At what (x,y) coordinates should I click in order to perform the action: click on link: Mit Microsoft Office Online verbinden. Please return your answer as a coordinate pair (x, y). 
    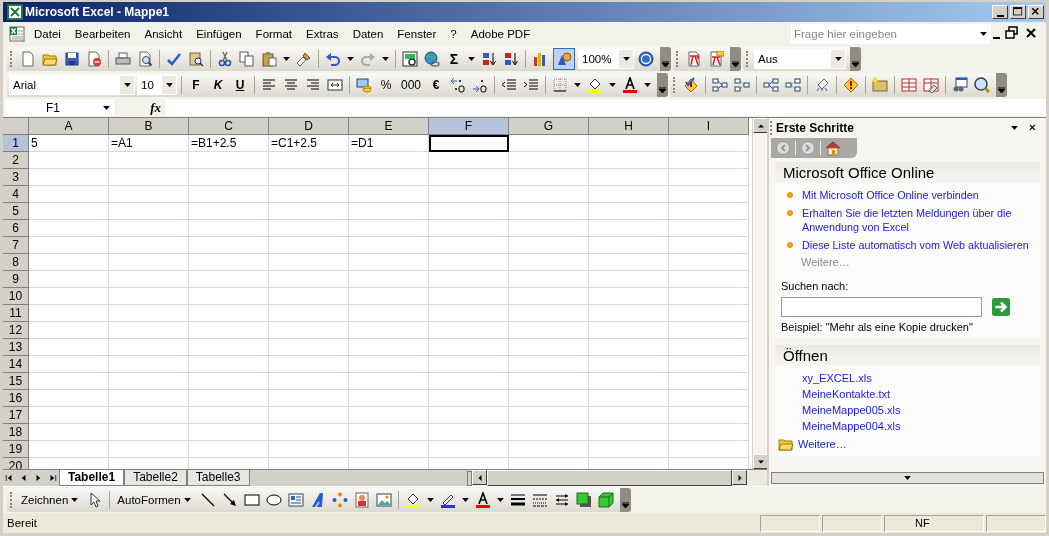
    Looking at the image, I should click on (890, 195).